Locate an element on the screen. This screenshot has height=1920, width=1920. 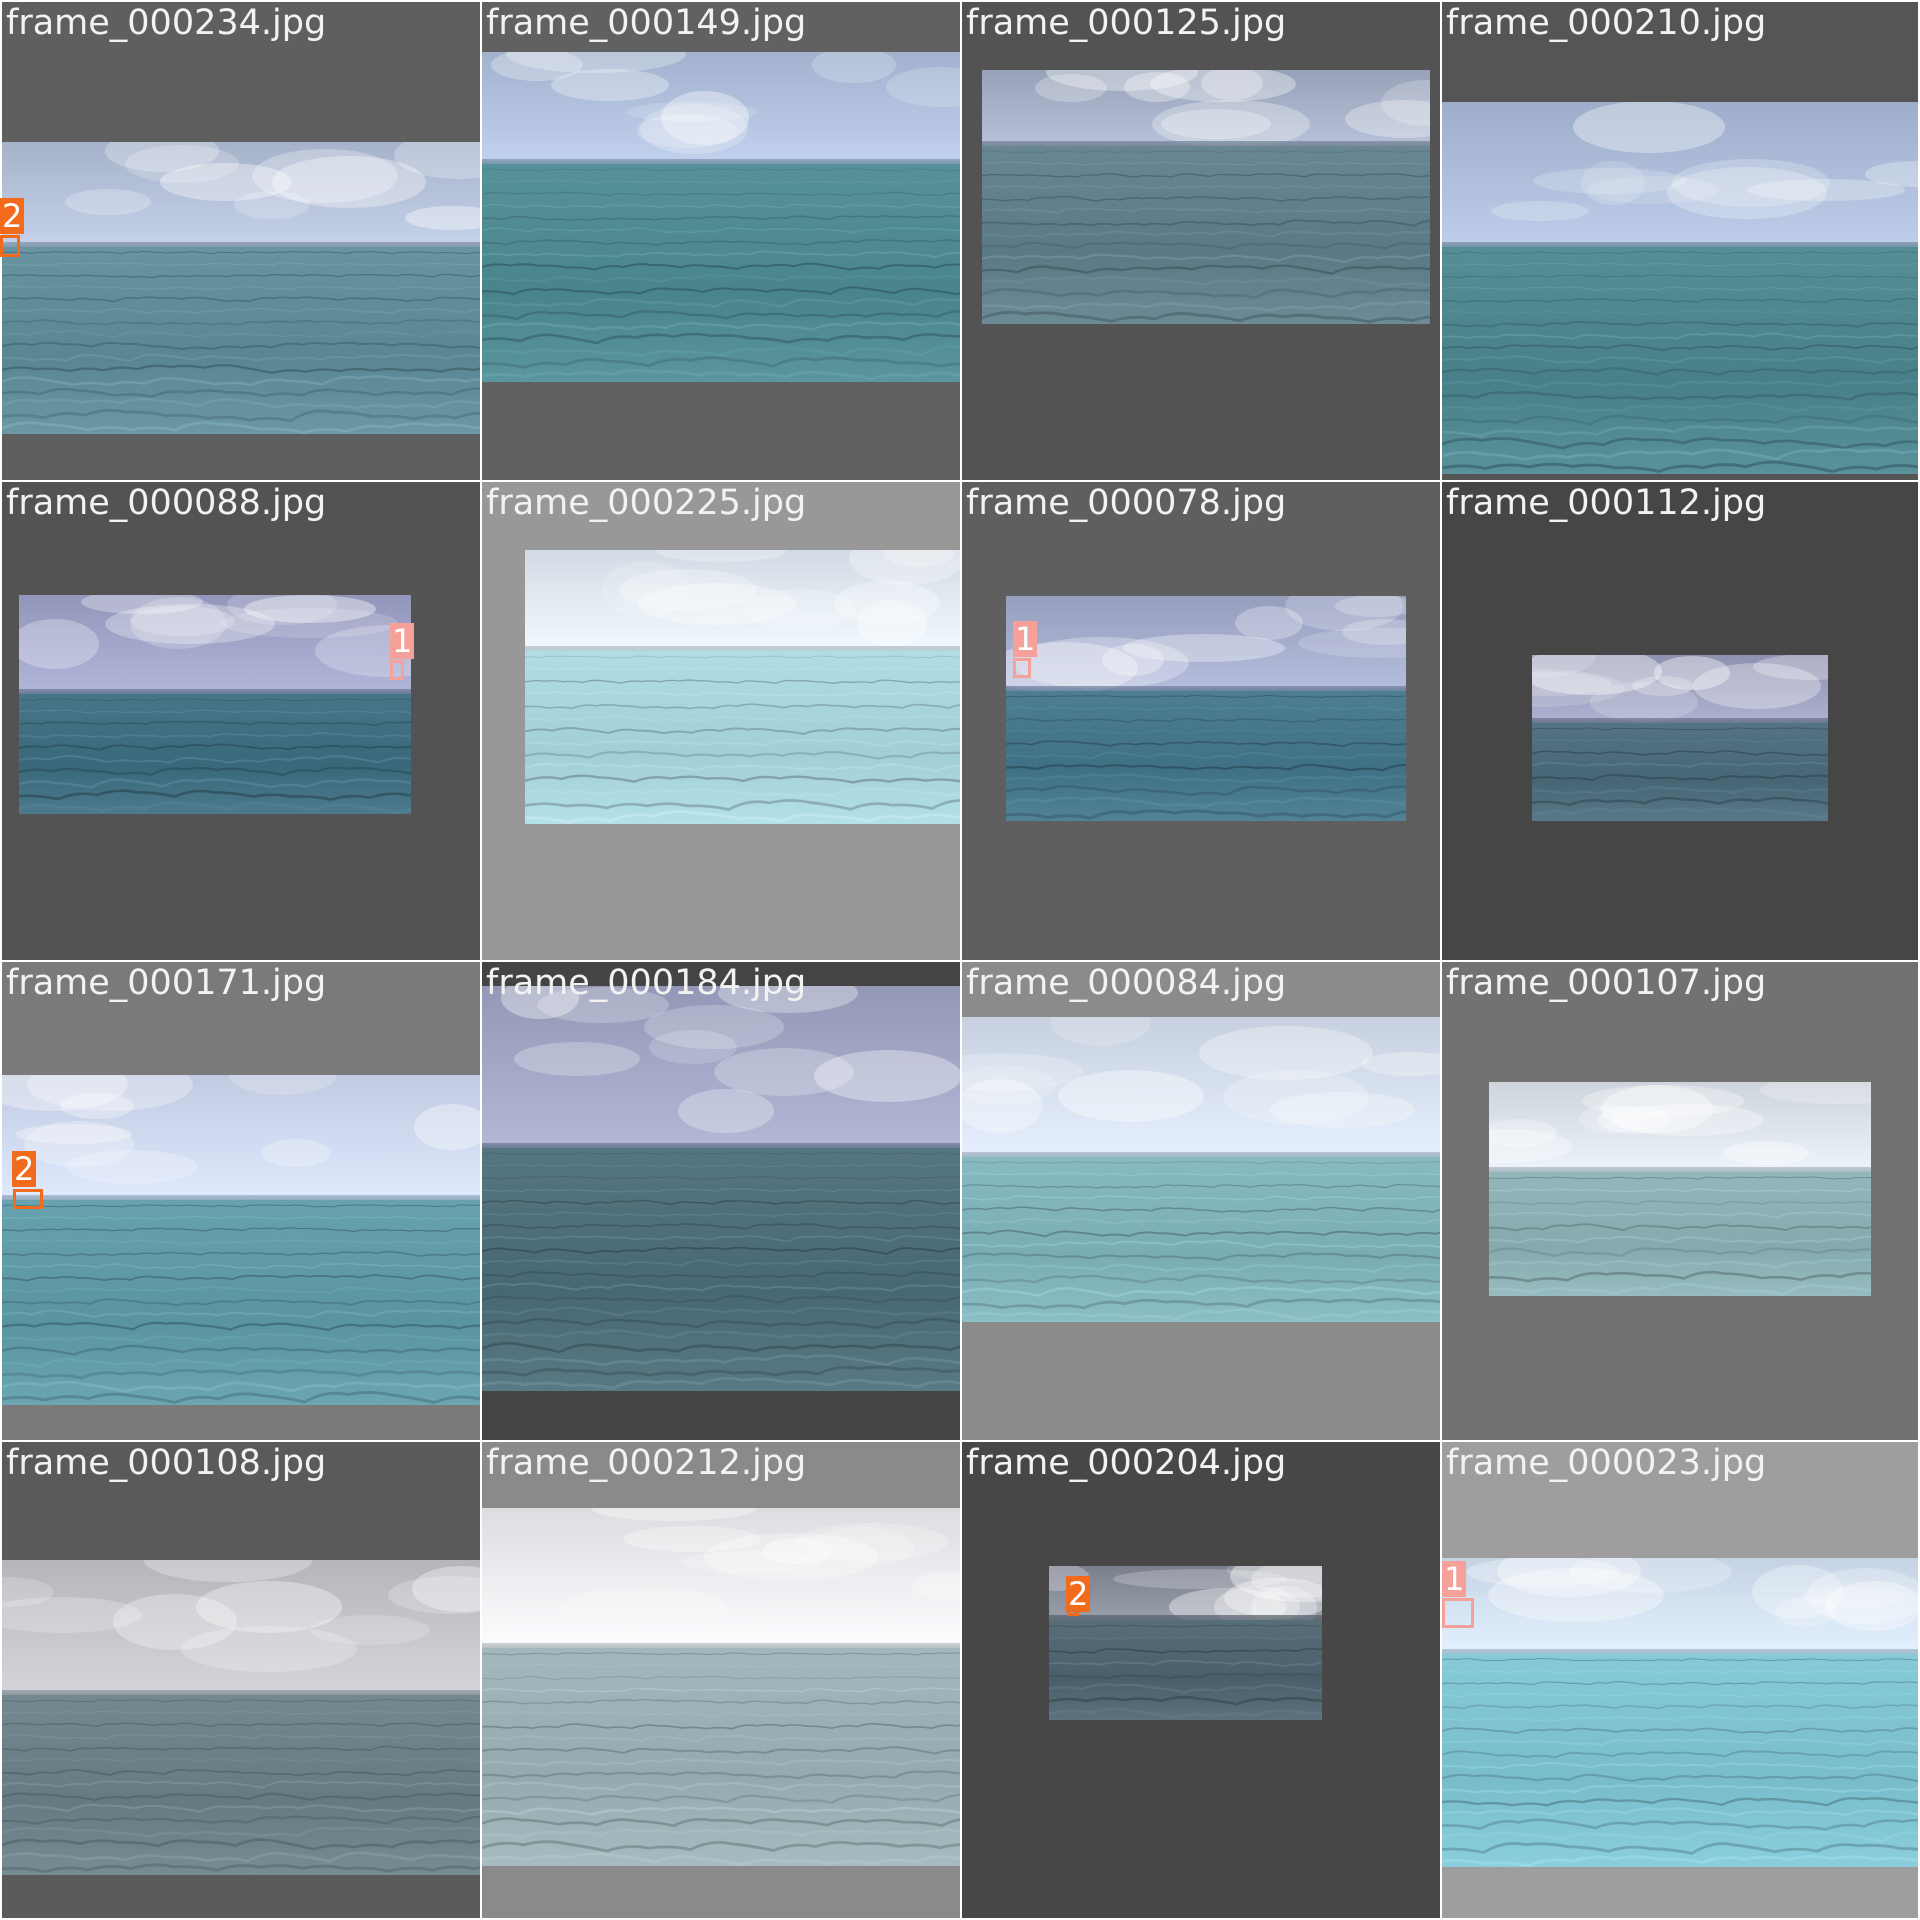
filename-label: frame_000125.jpg is located at coordinates (1126, 23).